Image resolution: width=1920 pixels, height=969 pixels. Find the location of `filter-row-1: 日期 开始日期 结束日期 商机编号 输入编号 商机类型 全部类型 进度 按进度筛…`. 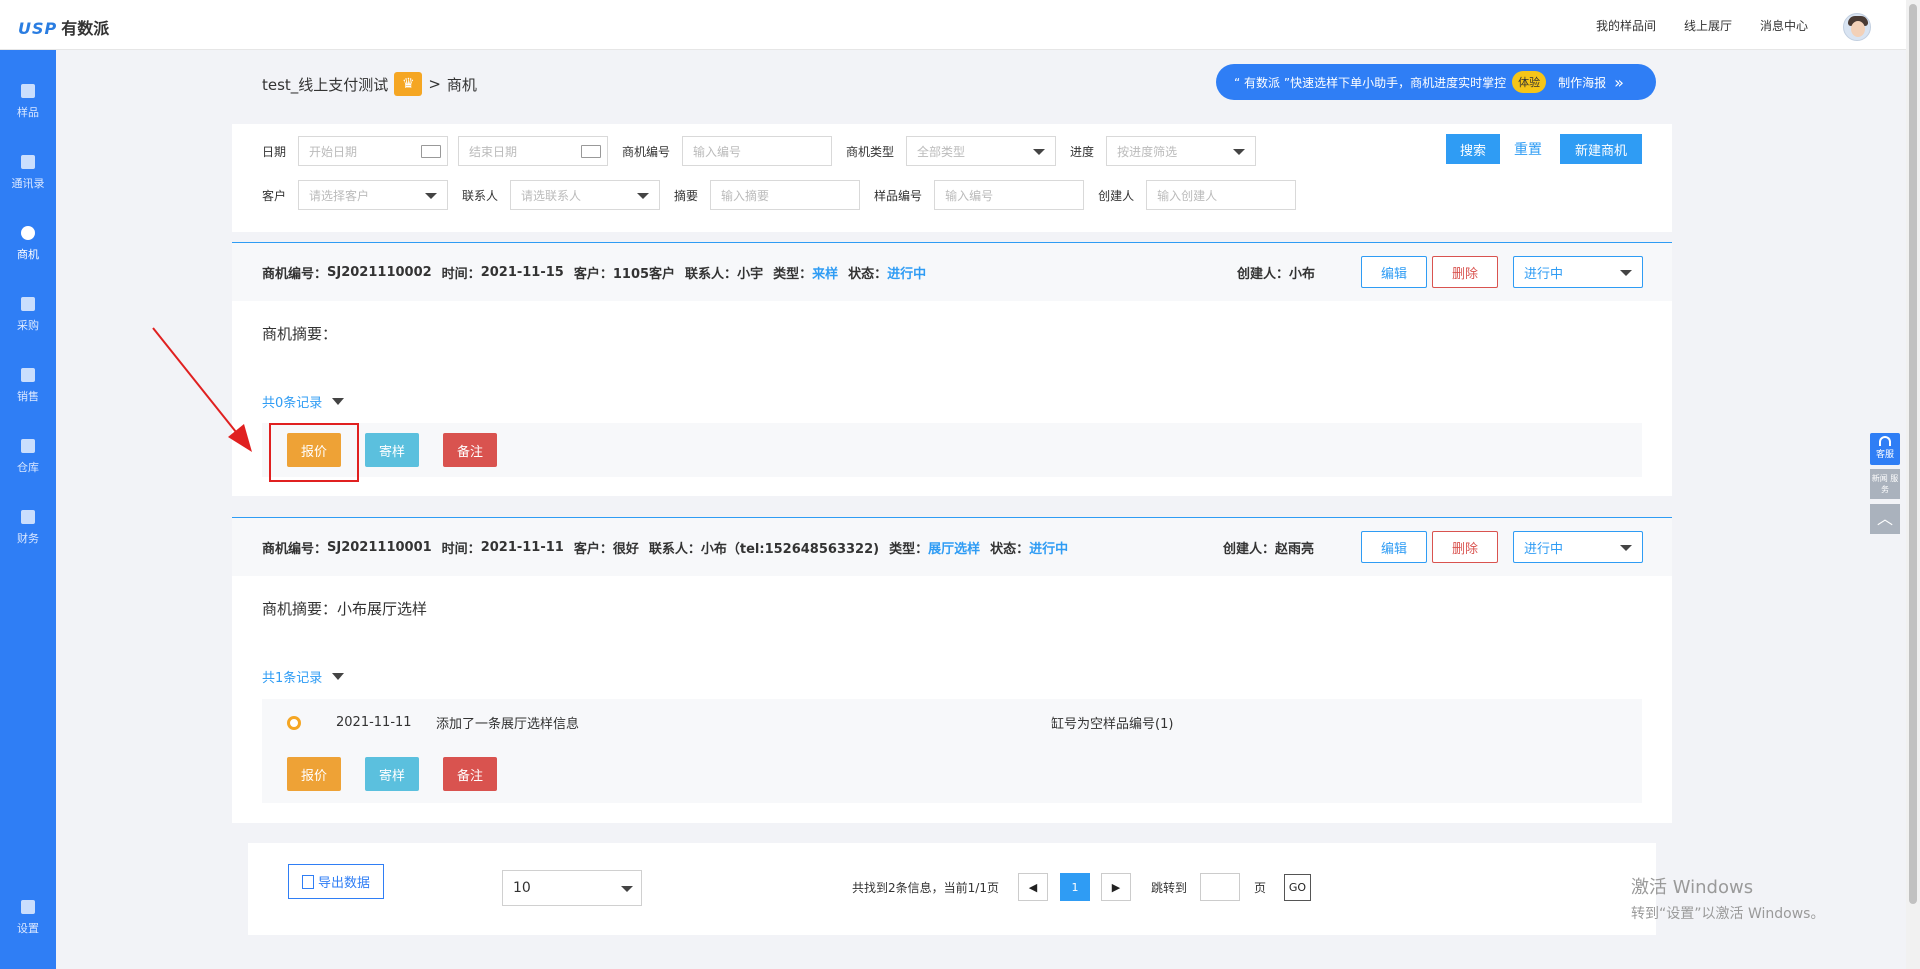

filter-row-1: 日期 开始日期 结束日期 商机编号 输入编号 商机类型 全部类型 进度 按进度筛… is located at coordinates (744, 151).